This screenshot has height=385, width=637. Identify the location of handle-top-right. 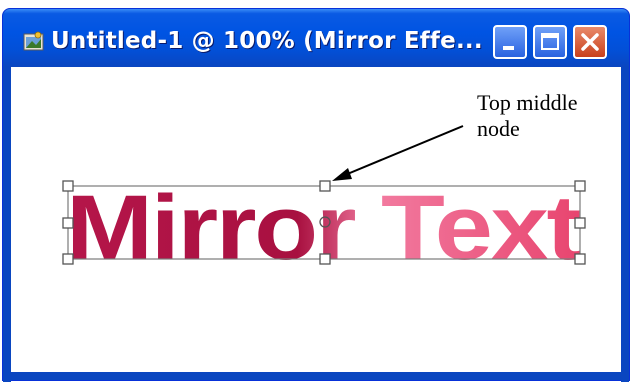
(580, 186).